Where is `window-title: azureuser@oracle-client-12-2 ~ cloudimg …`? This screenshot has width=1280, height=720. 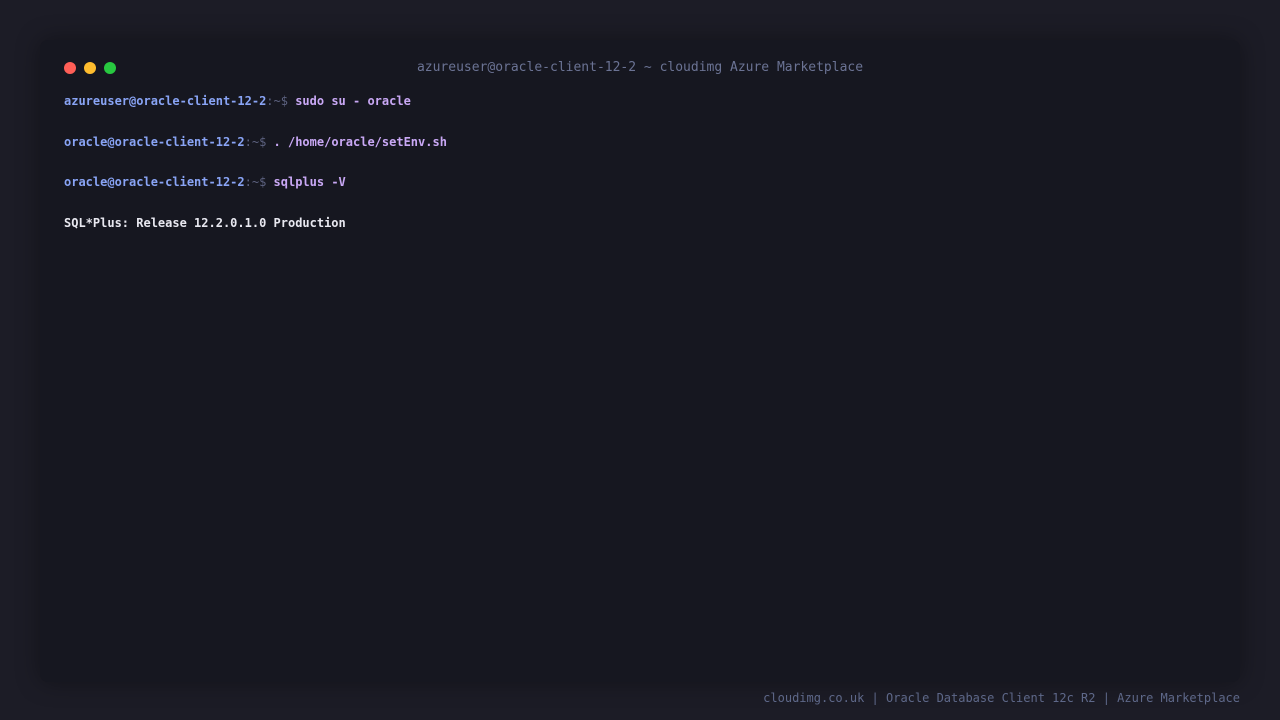 window-title: azureuser@oracle-client-12-2 ~ cloudimg … is located at coordinates (640, 67).